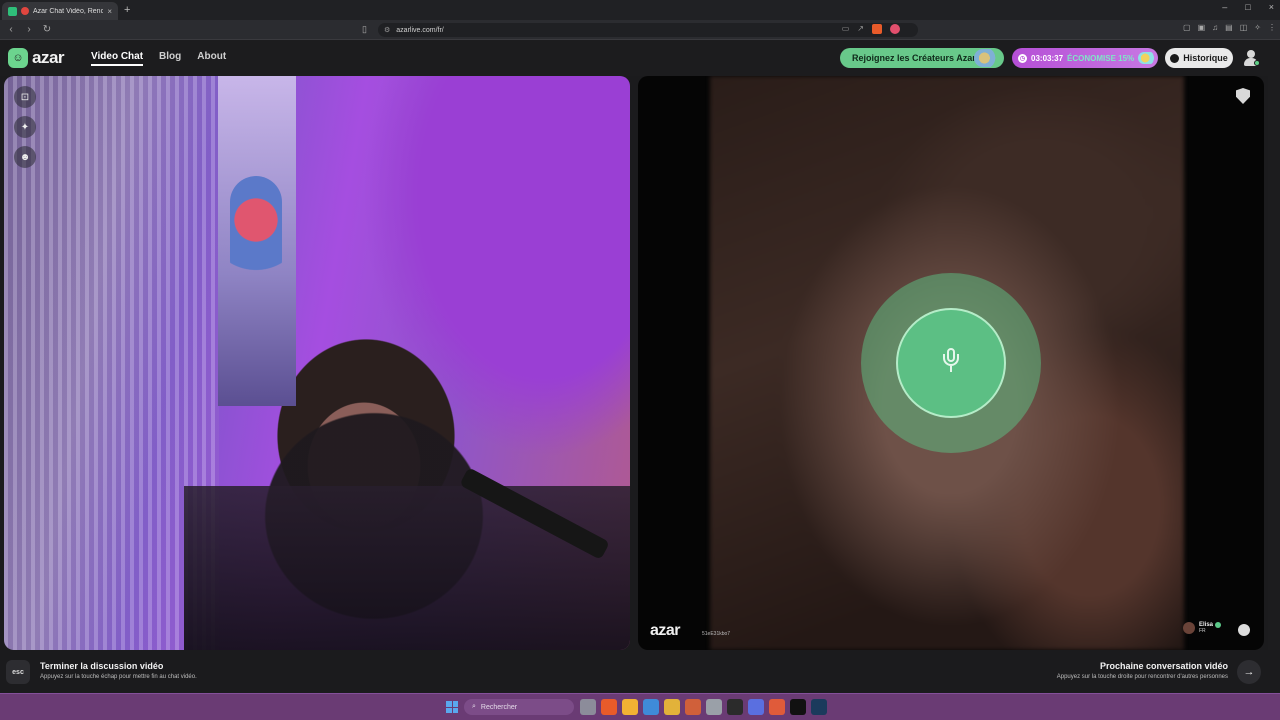 This screenshot has width=1280, height=720. Describe the element at coordinates (364, 29) in the screenshot. I see `bookmark-icon: ▯` at that location.